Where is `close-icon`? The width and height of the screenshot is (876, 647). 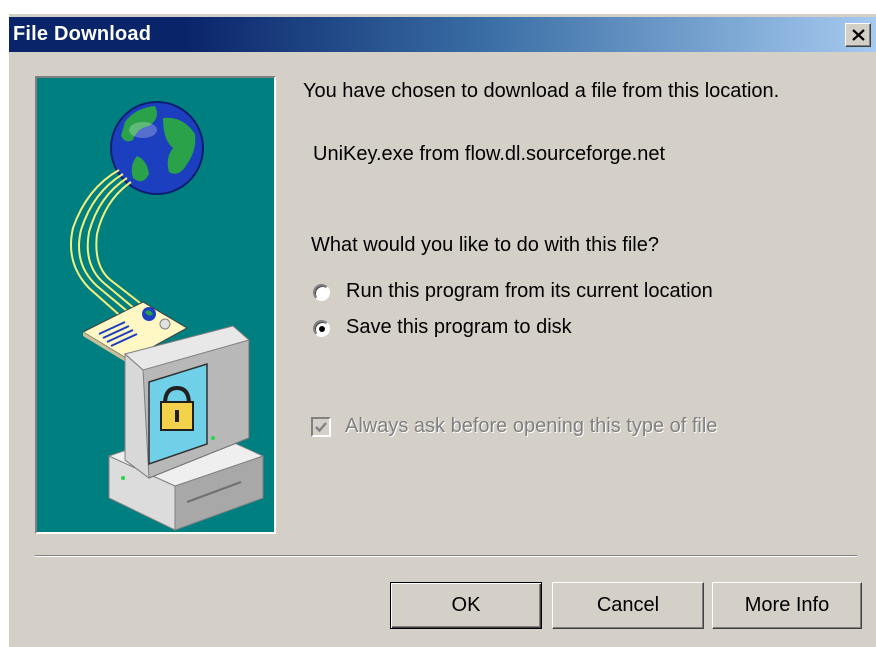 close-icon is located at coordinates (858, 35).